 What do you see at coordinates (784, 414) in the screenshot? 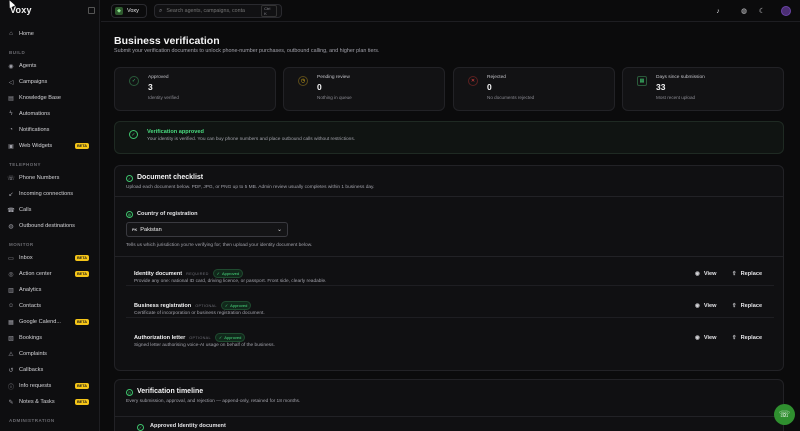
I see `phone-call-fab: ☏` at bounding box center [784, 414].